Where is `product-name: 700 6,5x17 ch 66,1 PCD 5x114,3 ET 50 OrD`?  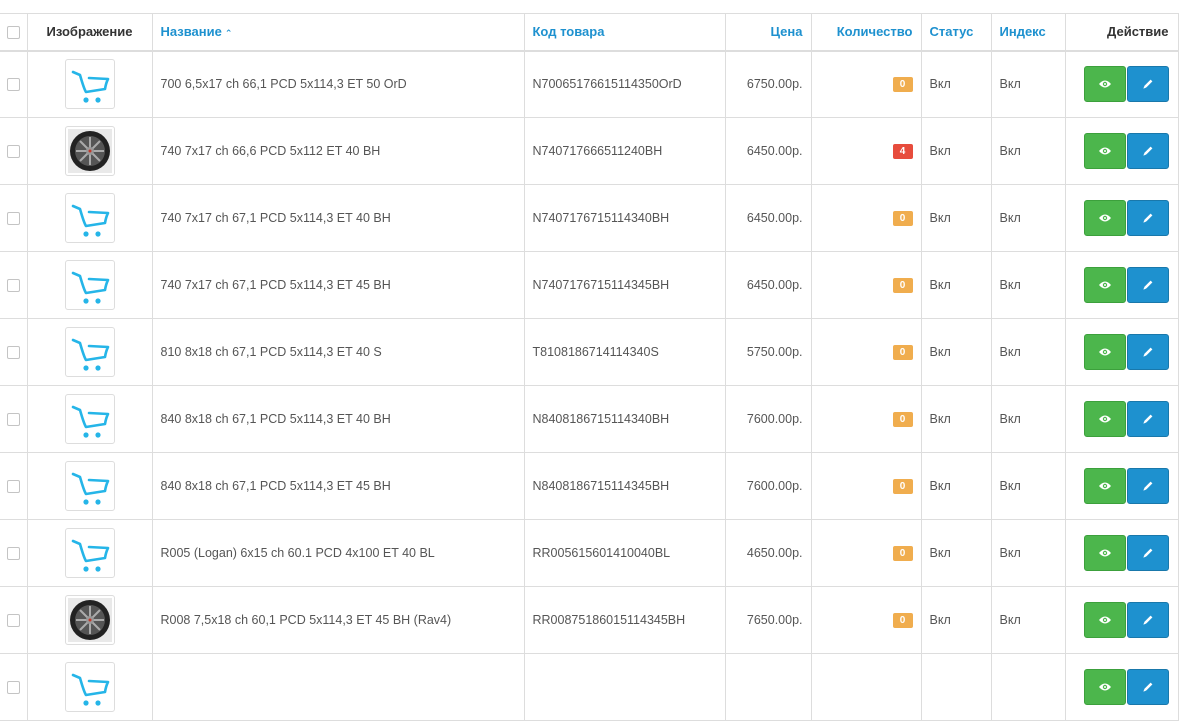 product-name: 700 6,5x17 ch 66,1 PCD 5x114,3 ET 50 OrD is located at coordinates (338, 84).